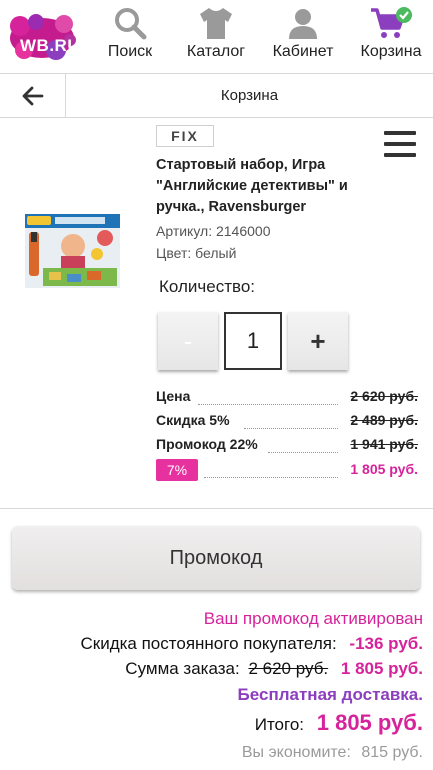 Image resolution: width=433 pixels, height=770 pixels. I want to click on order-sum-new: 1 805 руб., so click(381, 668).